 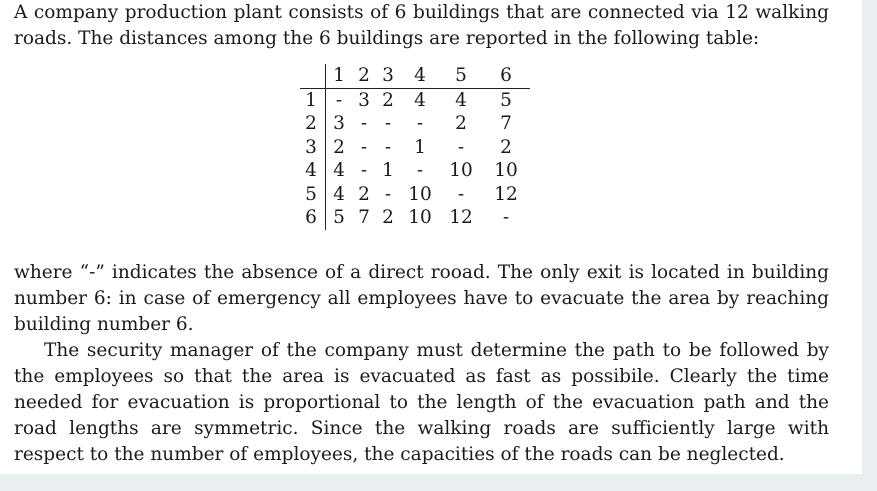 I want to click on row-header: 6, so click(x=313, y=218).